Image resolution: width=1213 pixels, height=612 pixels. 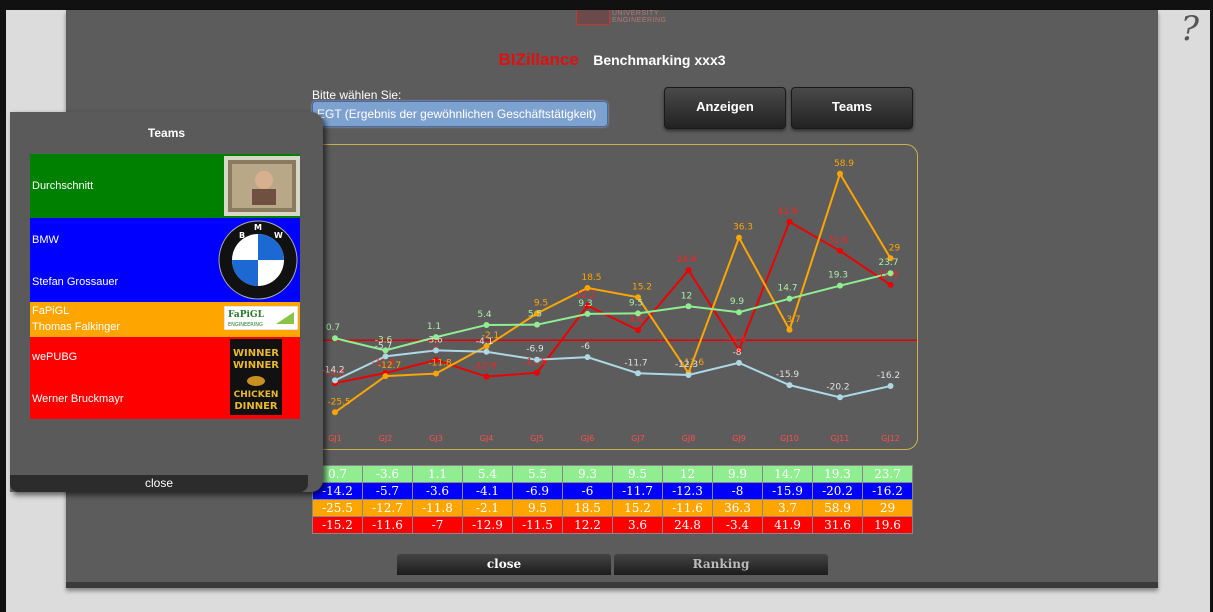 I want to click on table-cell: 9.5, so click(x=537, y=508).